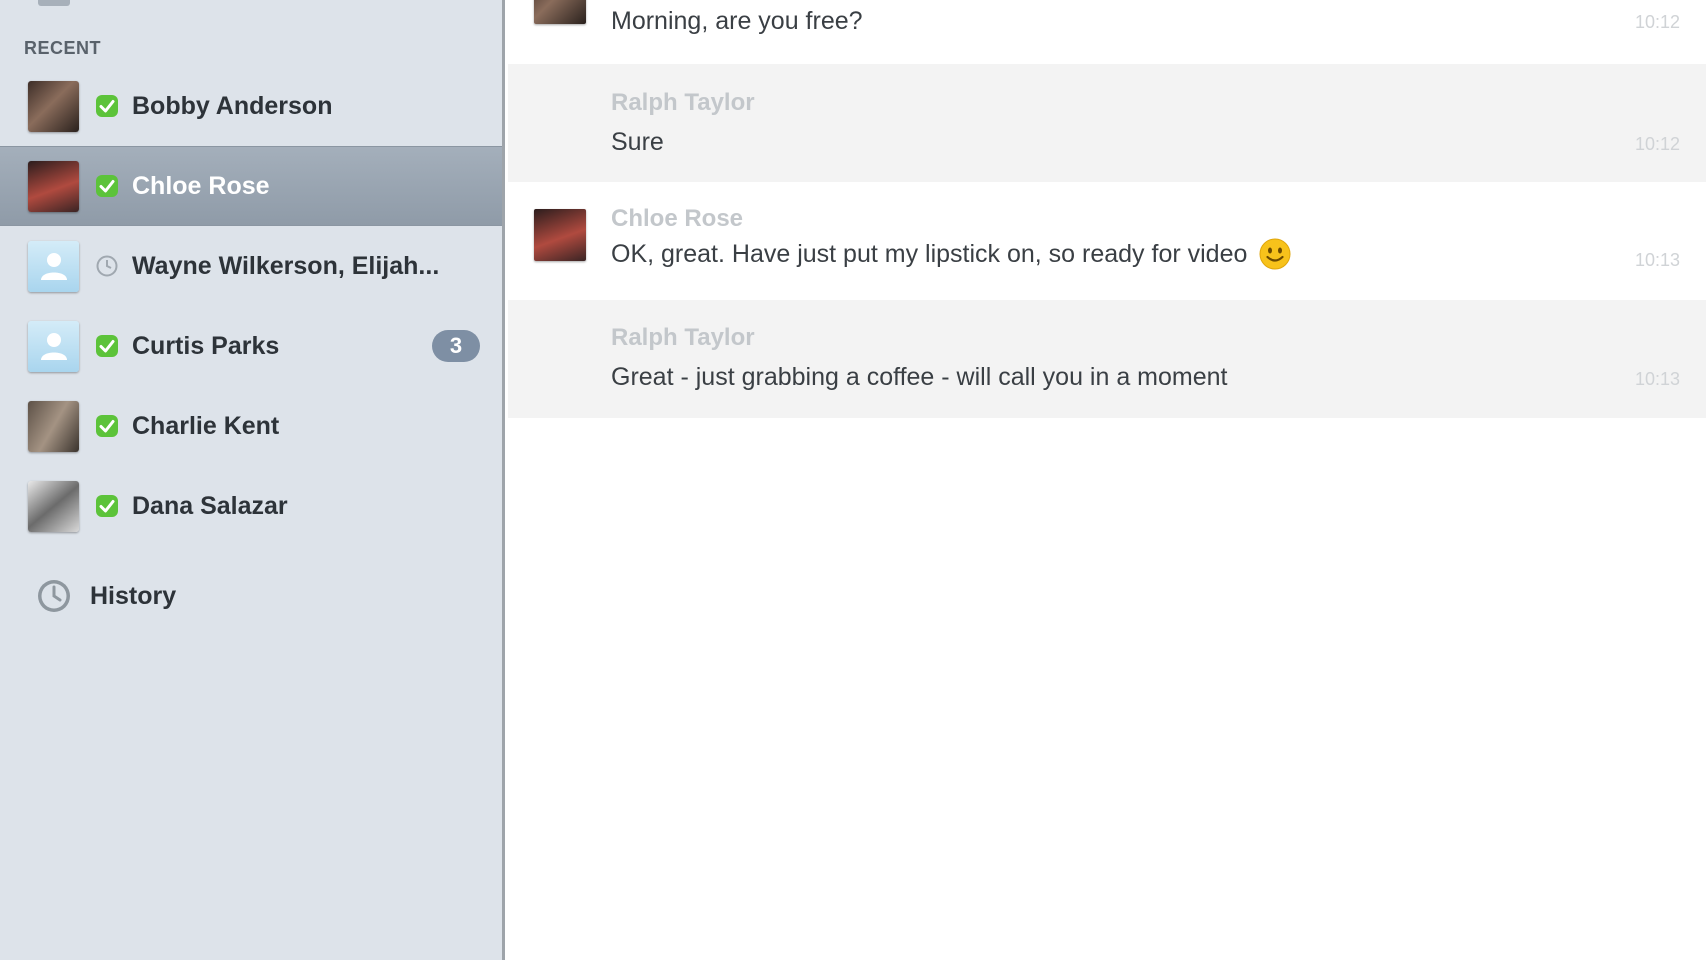 This screenshot has width=1706, height=960. I want to click on contact-dana-salazar: Dana Salazar, so click(251, 506).